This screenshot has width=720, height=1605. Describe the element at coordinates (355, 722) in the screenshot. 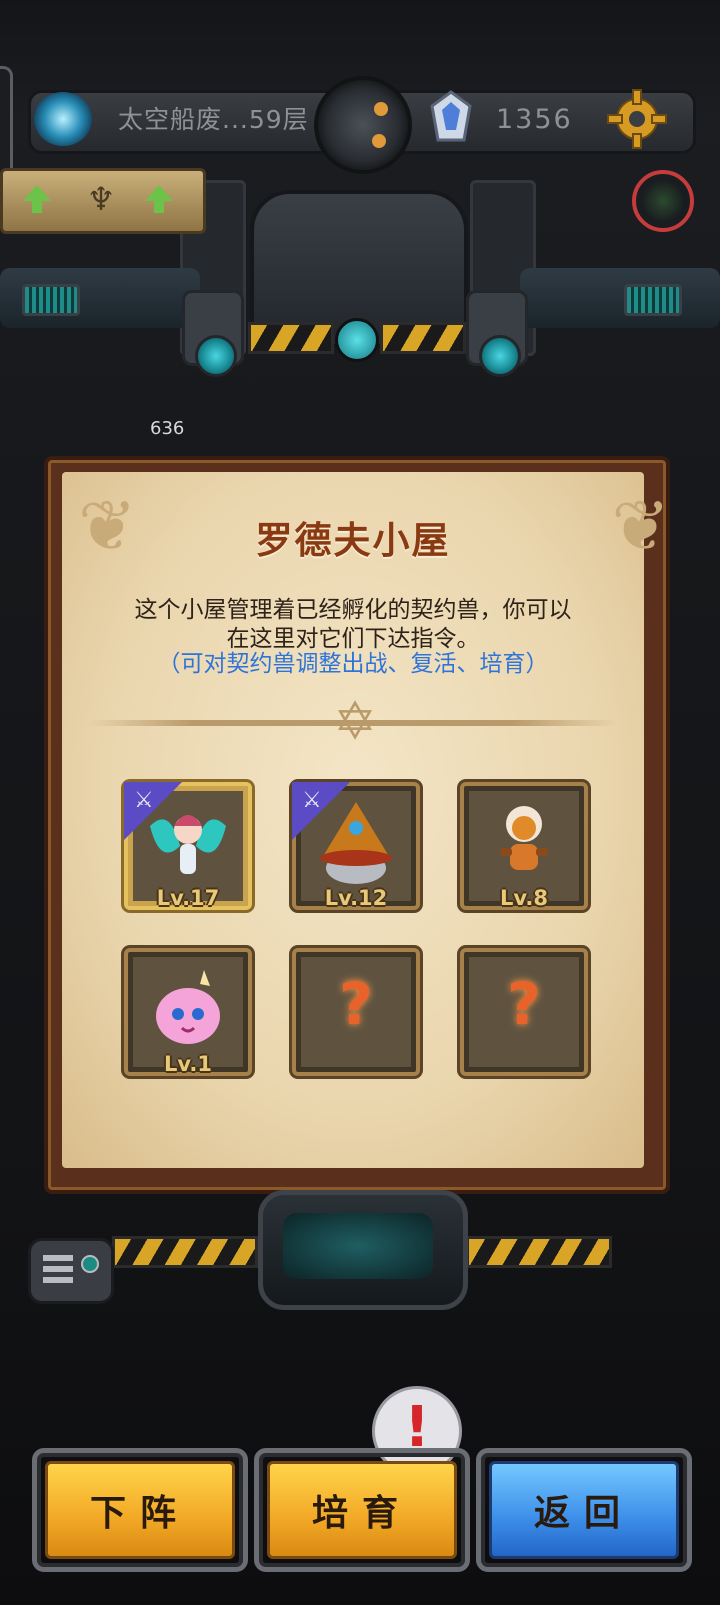

I see `hexagram-icon: ✡` at that location.